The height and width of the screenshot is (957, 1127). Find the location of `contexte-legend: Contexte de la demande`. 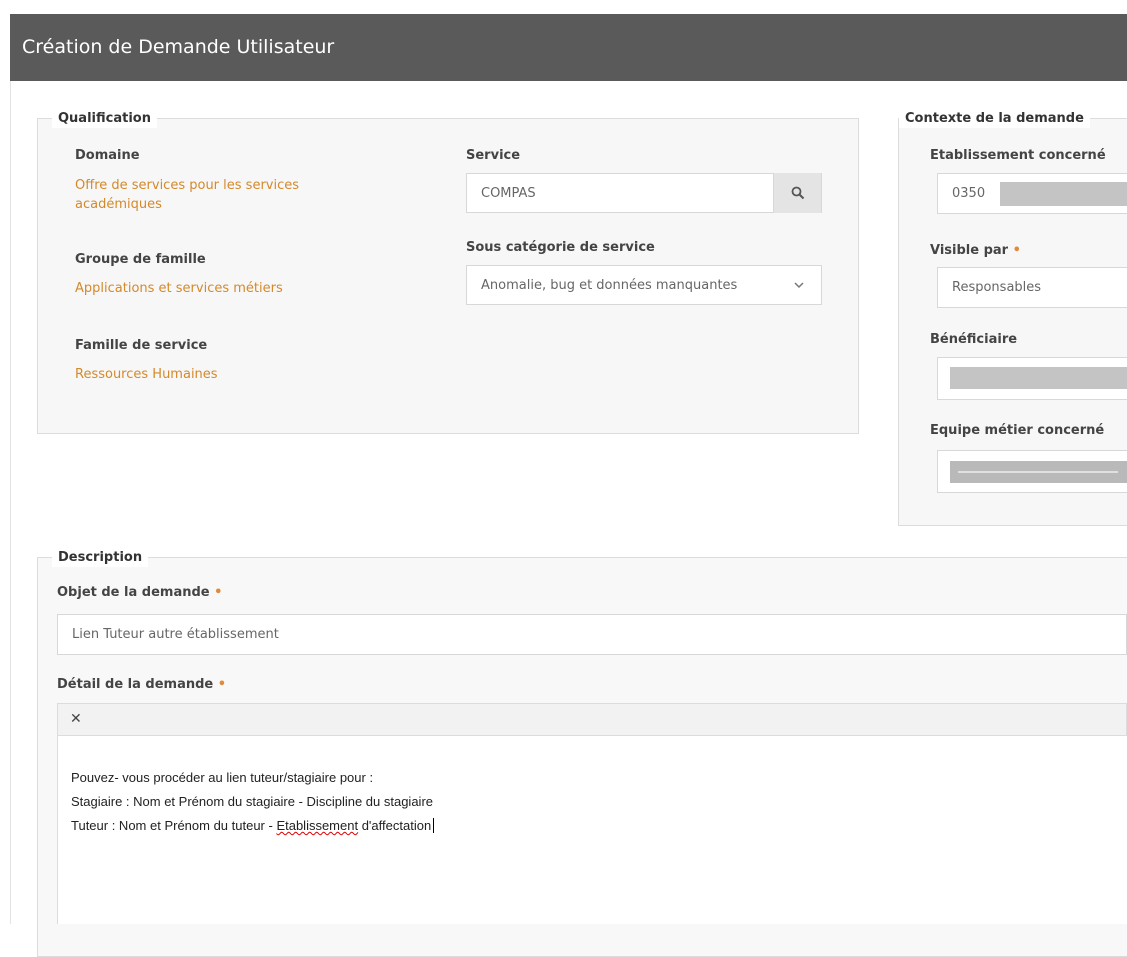

contexte-legend: Contexte de la demande is located at coordinates (994, 119).